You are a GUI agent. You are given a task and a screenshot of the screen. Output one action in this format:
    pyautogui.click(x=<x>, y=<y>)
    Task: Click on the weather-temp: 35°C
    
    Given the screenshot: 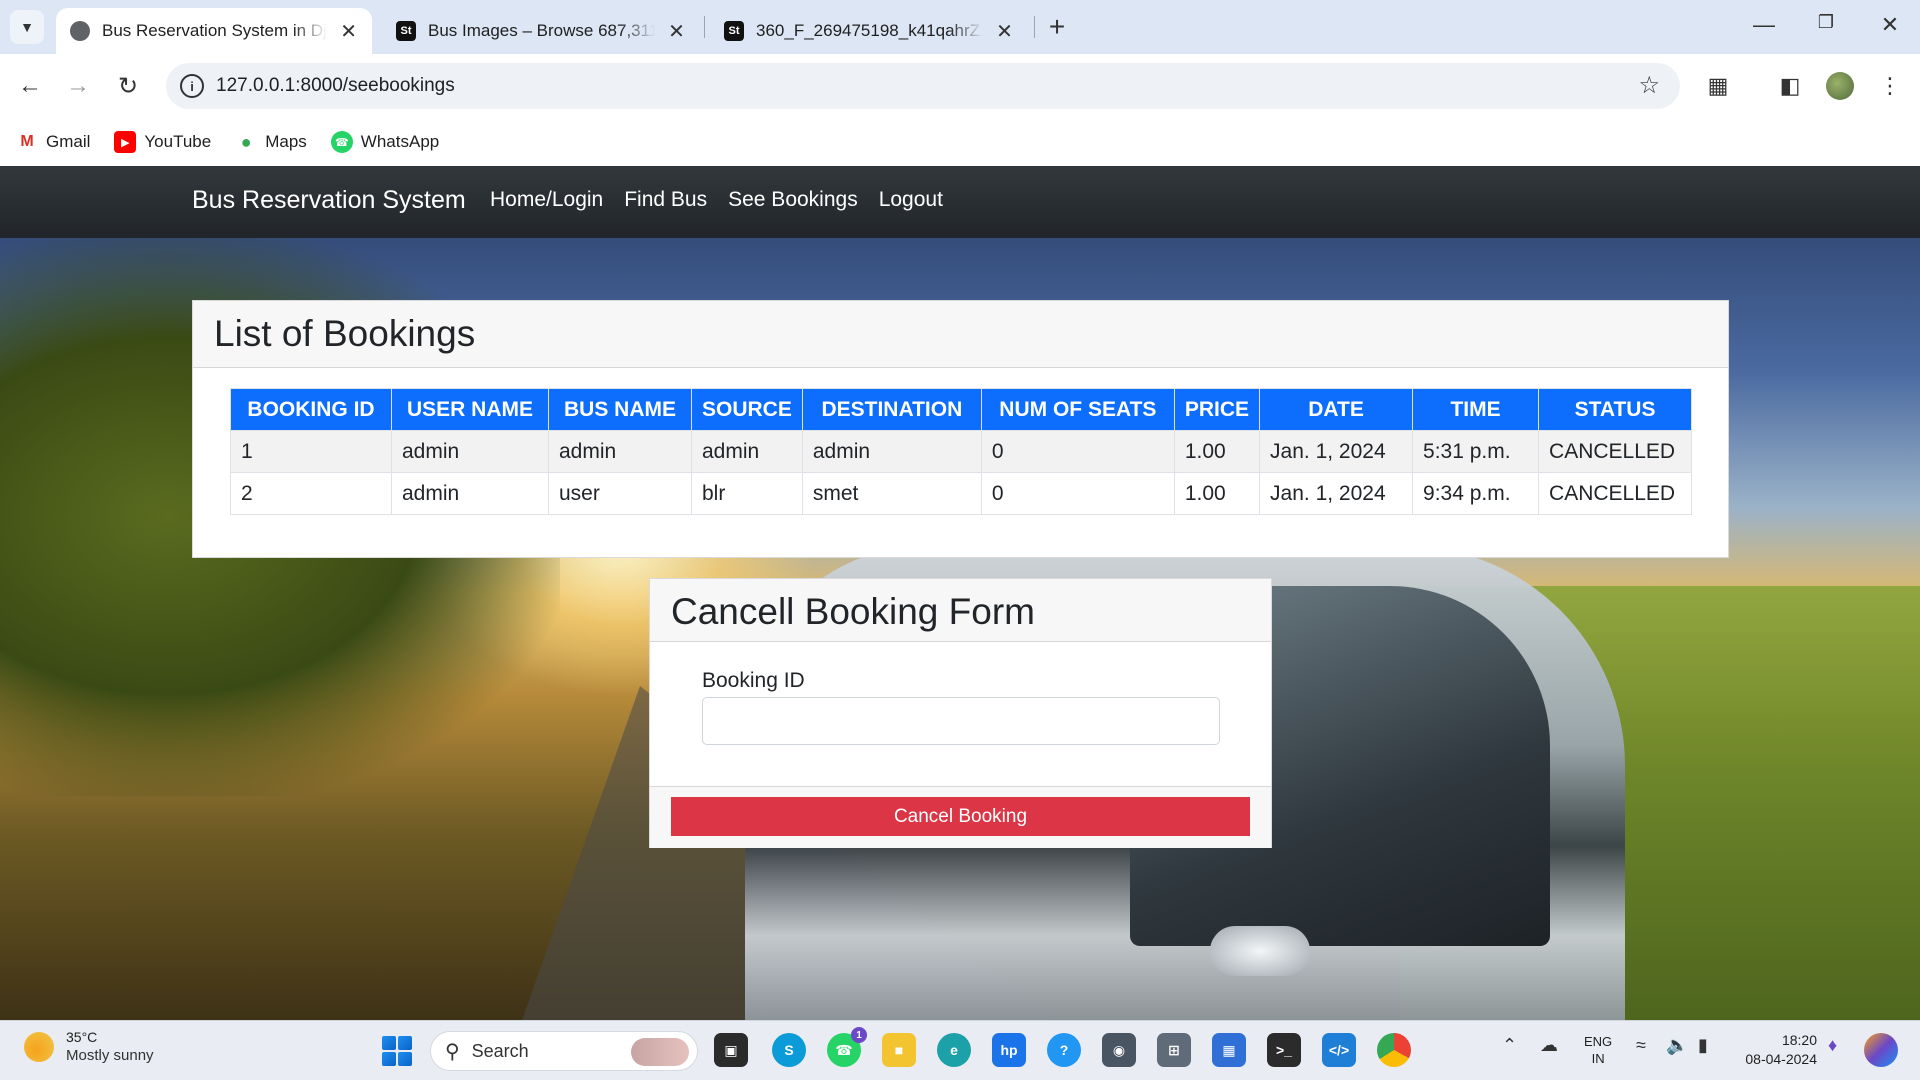 What is the action you would take?
    pyautogui.click(x=82, y=1037)
    